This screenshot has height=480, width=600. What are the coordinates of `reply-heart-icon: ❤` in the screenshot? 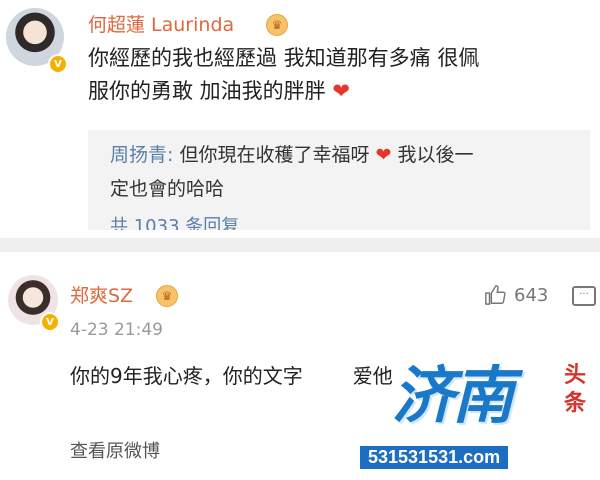 It's located at (383, 155).